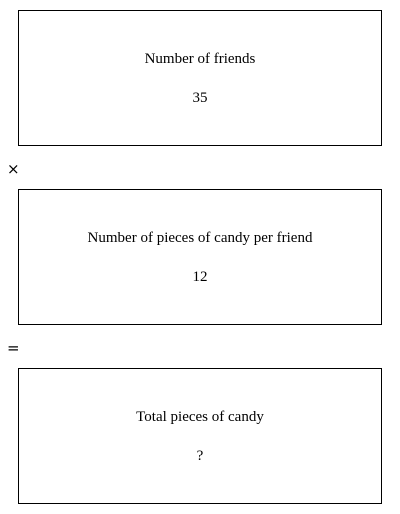  What do you see at coordinates (200, 456) in the screenshot?
I see `total-candy-value: ?` at bounding box center [200, 456].